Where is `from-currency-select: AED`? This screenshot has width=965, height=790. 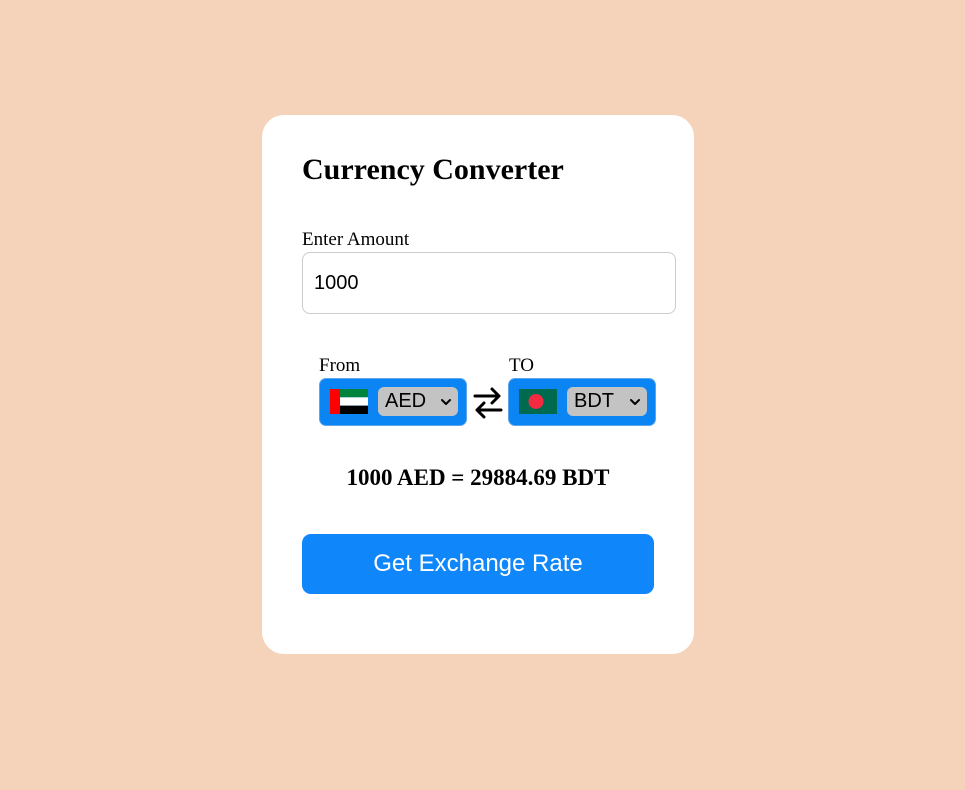 from-currency-select: AED is located at coordinates (418, 401).